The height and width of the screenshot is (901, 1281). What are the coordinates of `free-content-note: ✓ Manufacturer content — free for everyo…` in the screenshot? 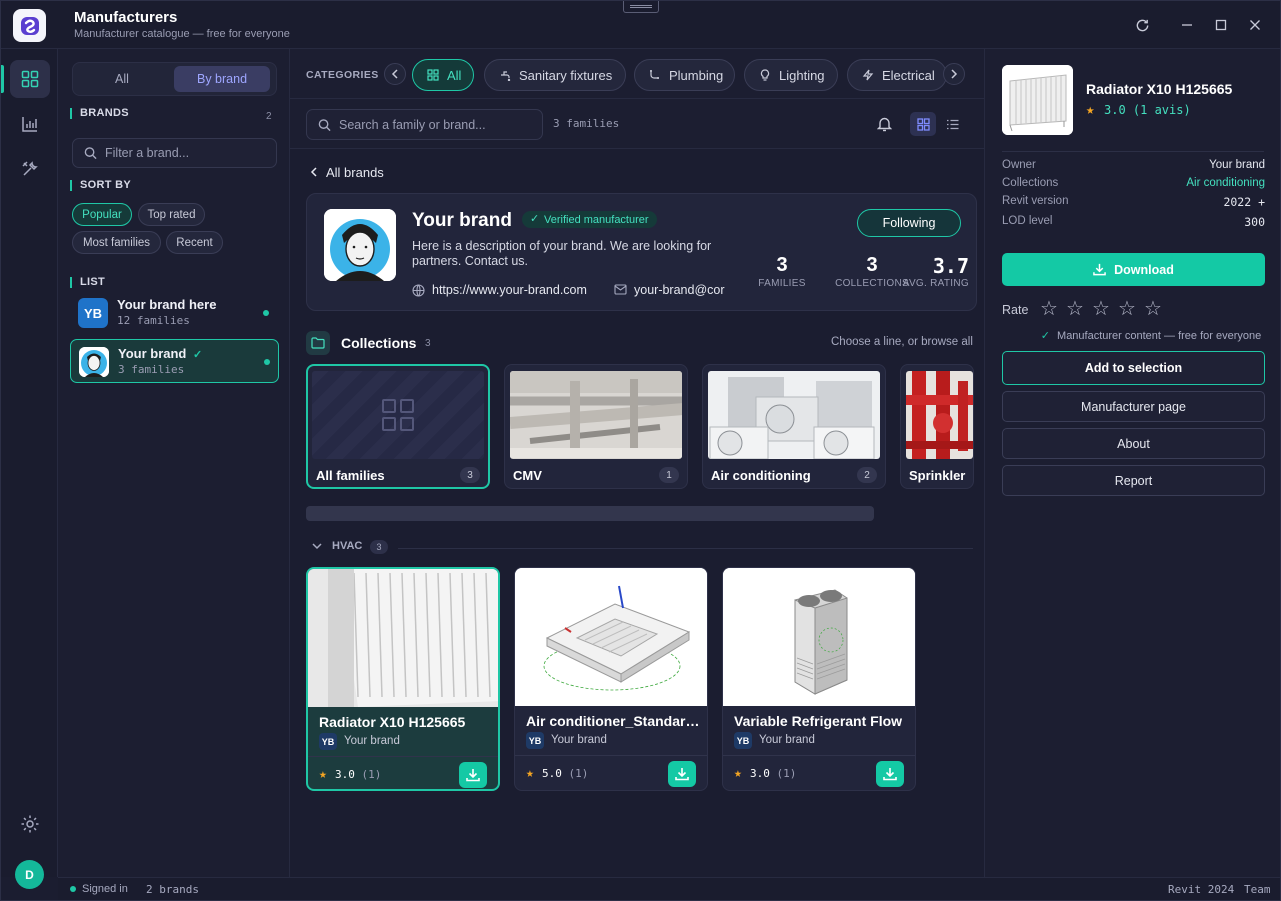 It's located at (1150, 335).